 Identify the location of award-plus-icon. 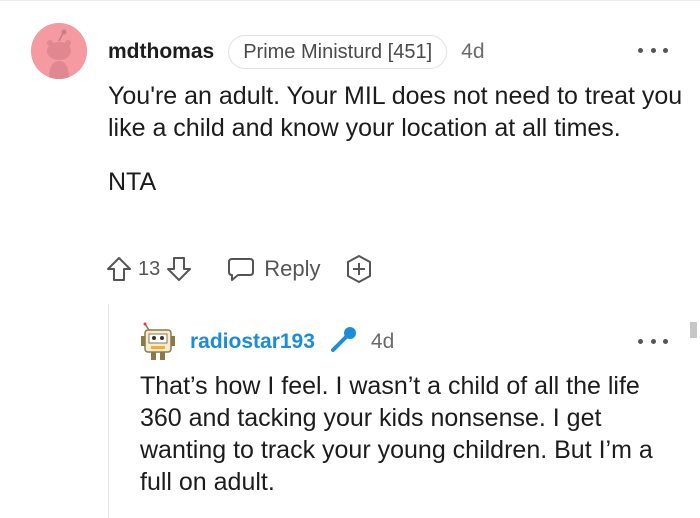
(359, 269).